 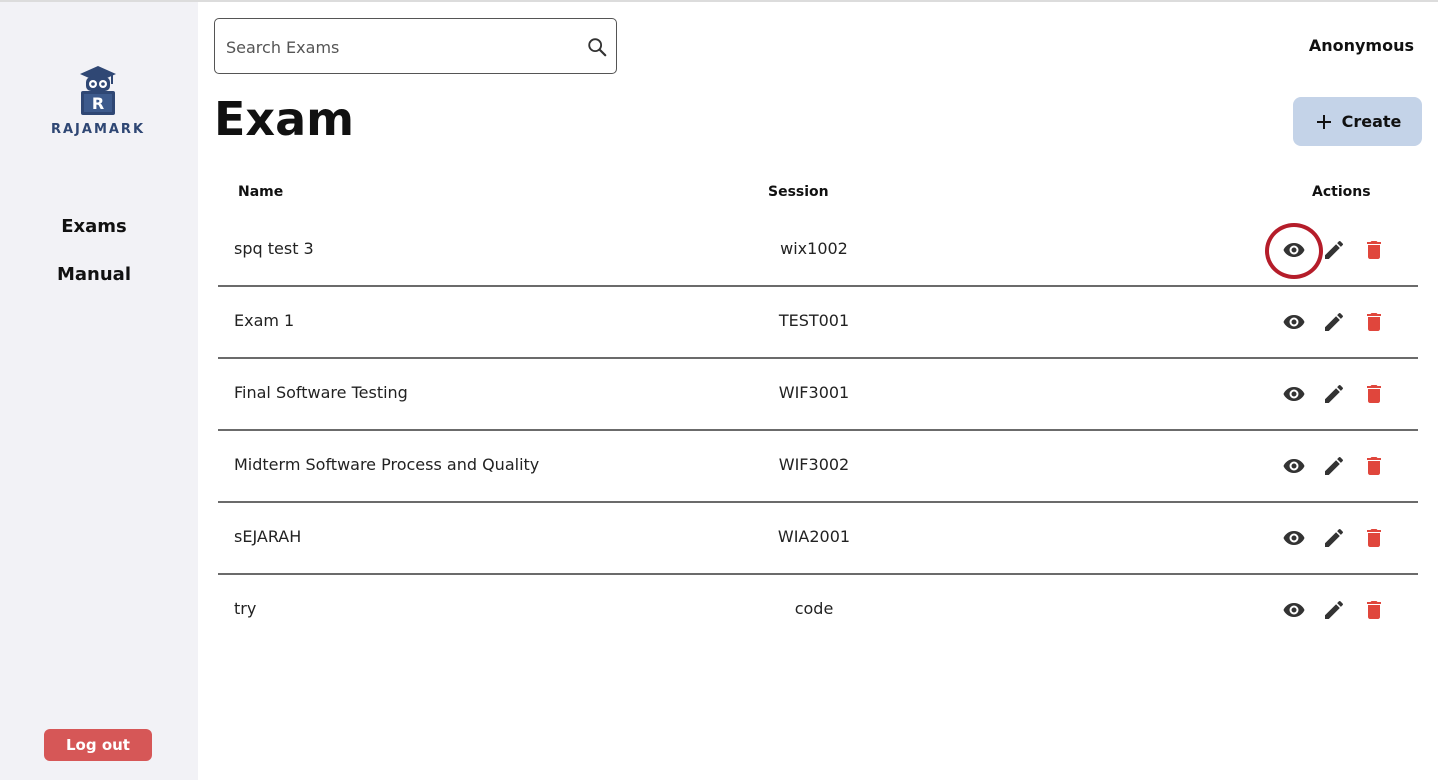 I want to click on exam-session: wix1002, so click(x=814, y=248).